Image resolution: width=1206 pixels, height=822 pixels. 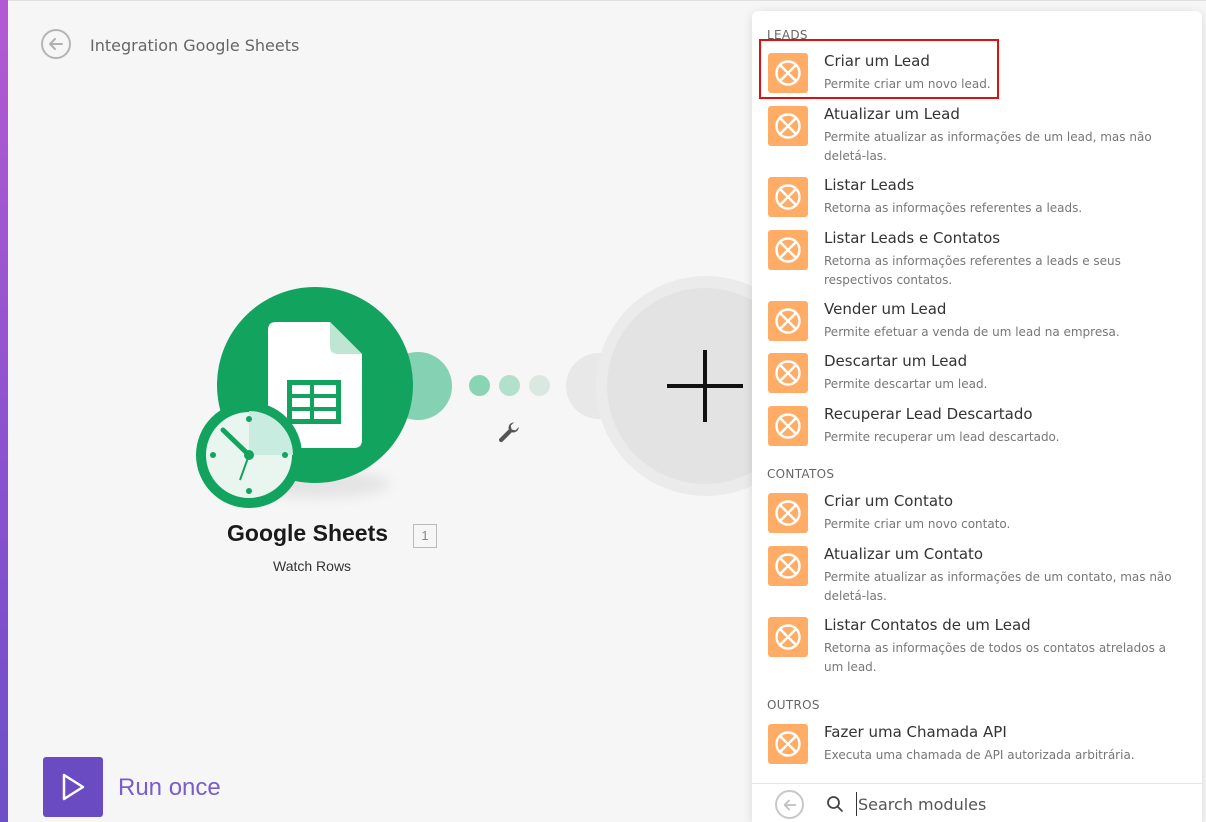 I want to click on module-item-title: Atualizar um Lead, so click(x=892, y=114).